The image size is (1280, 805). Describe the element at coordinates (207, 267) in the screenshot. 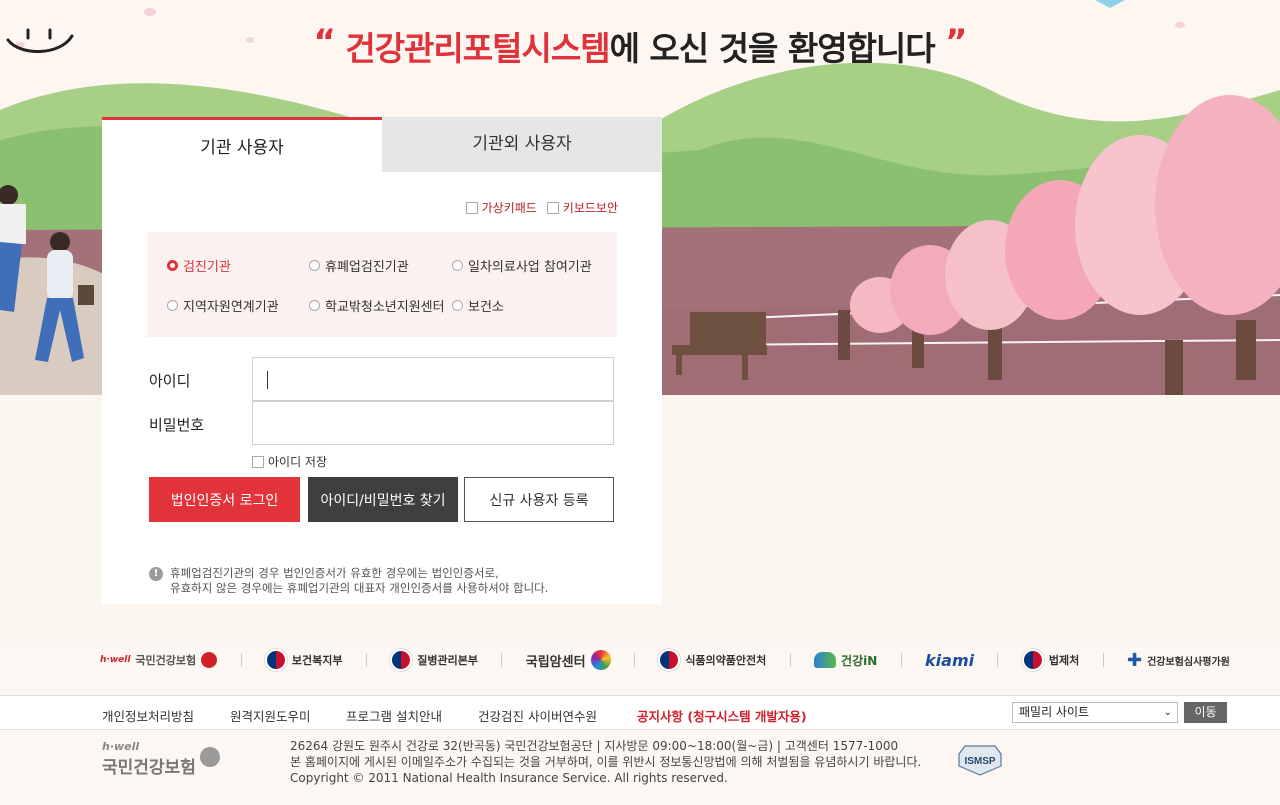

I see `radio-label: 검진기관` at that location.